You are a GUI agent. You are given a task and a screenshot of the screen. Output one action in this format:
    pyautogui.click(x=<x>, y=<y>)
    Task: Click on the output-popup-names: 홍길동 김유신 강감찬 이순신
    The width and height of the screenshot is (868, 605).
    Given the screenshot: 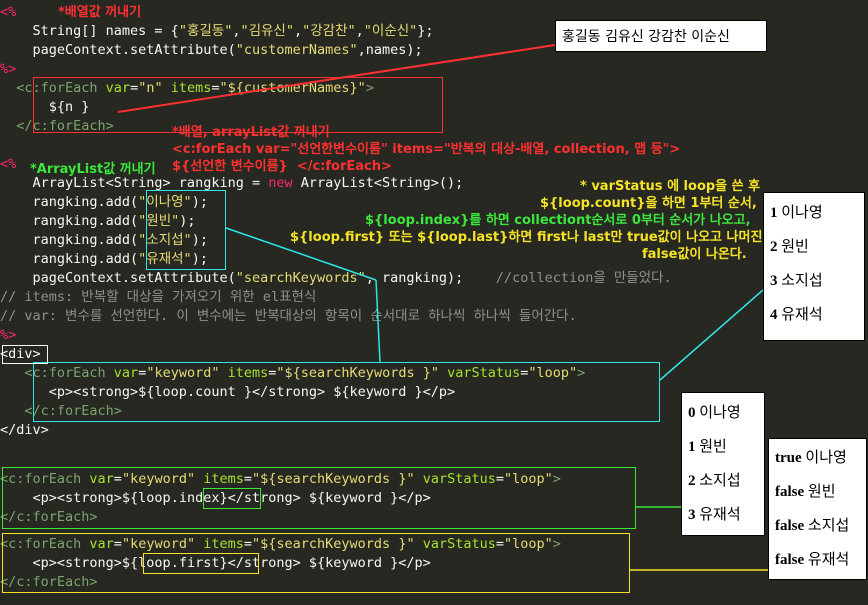 What is the action you would take?
    pyautogui.click(x=661, y=36)
    